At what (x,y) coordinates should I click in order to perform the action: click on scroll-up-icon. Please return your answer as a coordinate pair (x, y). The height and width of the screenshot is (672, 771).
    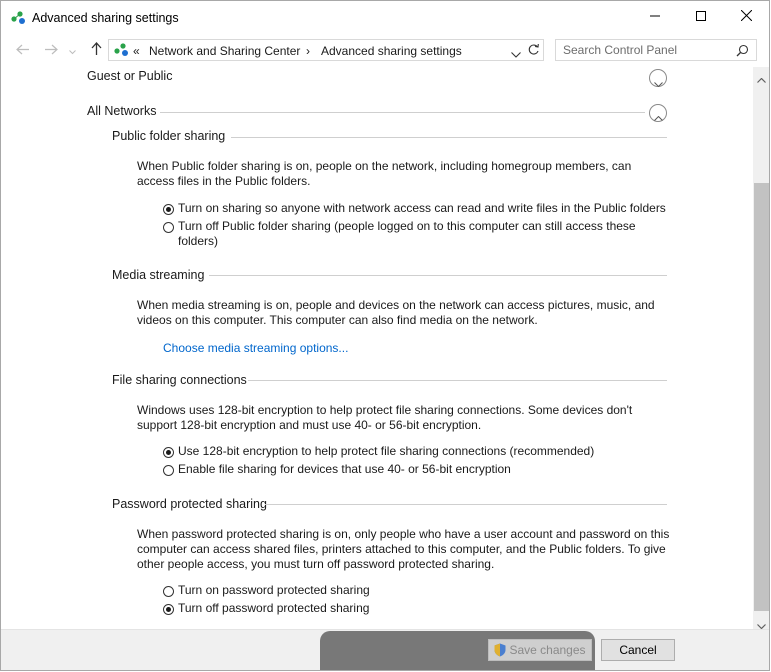
    Looking at the image, I should click on (761, 79).